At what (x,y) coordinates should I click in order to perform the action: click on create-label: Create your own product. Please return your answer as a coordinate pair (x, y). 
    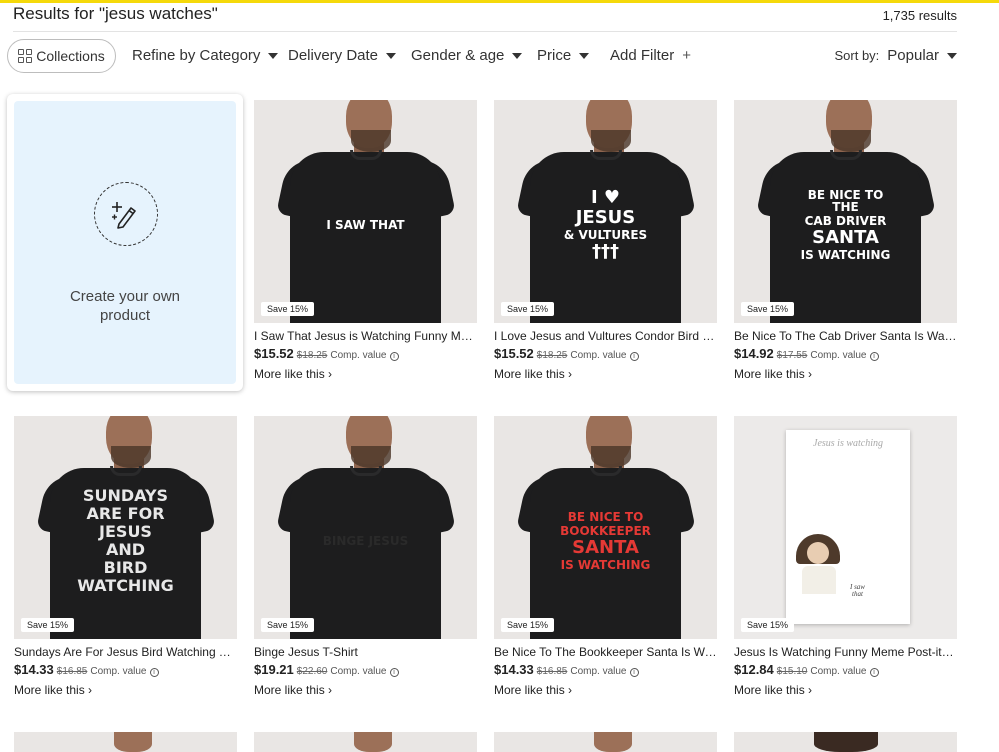
    Looking at the image, I should click on (125, 306).